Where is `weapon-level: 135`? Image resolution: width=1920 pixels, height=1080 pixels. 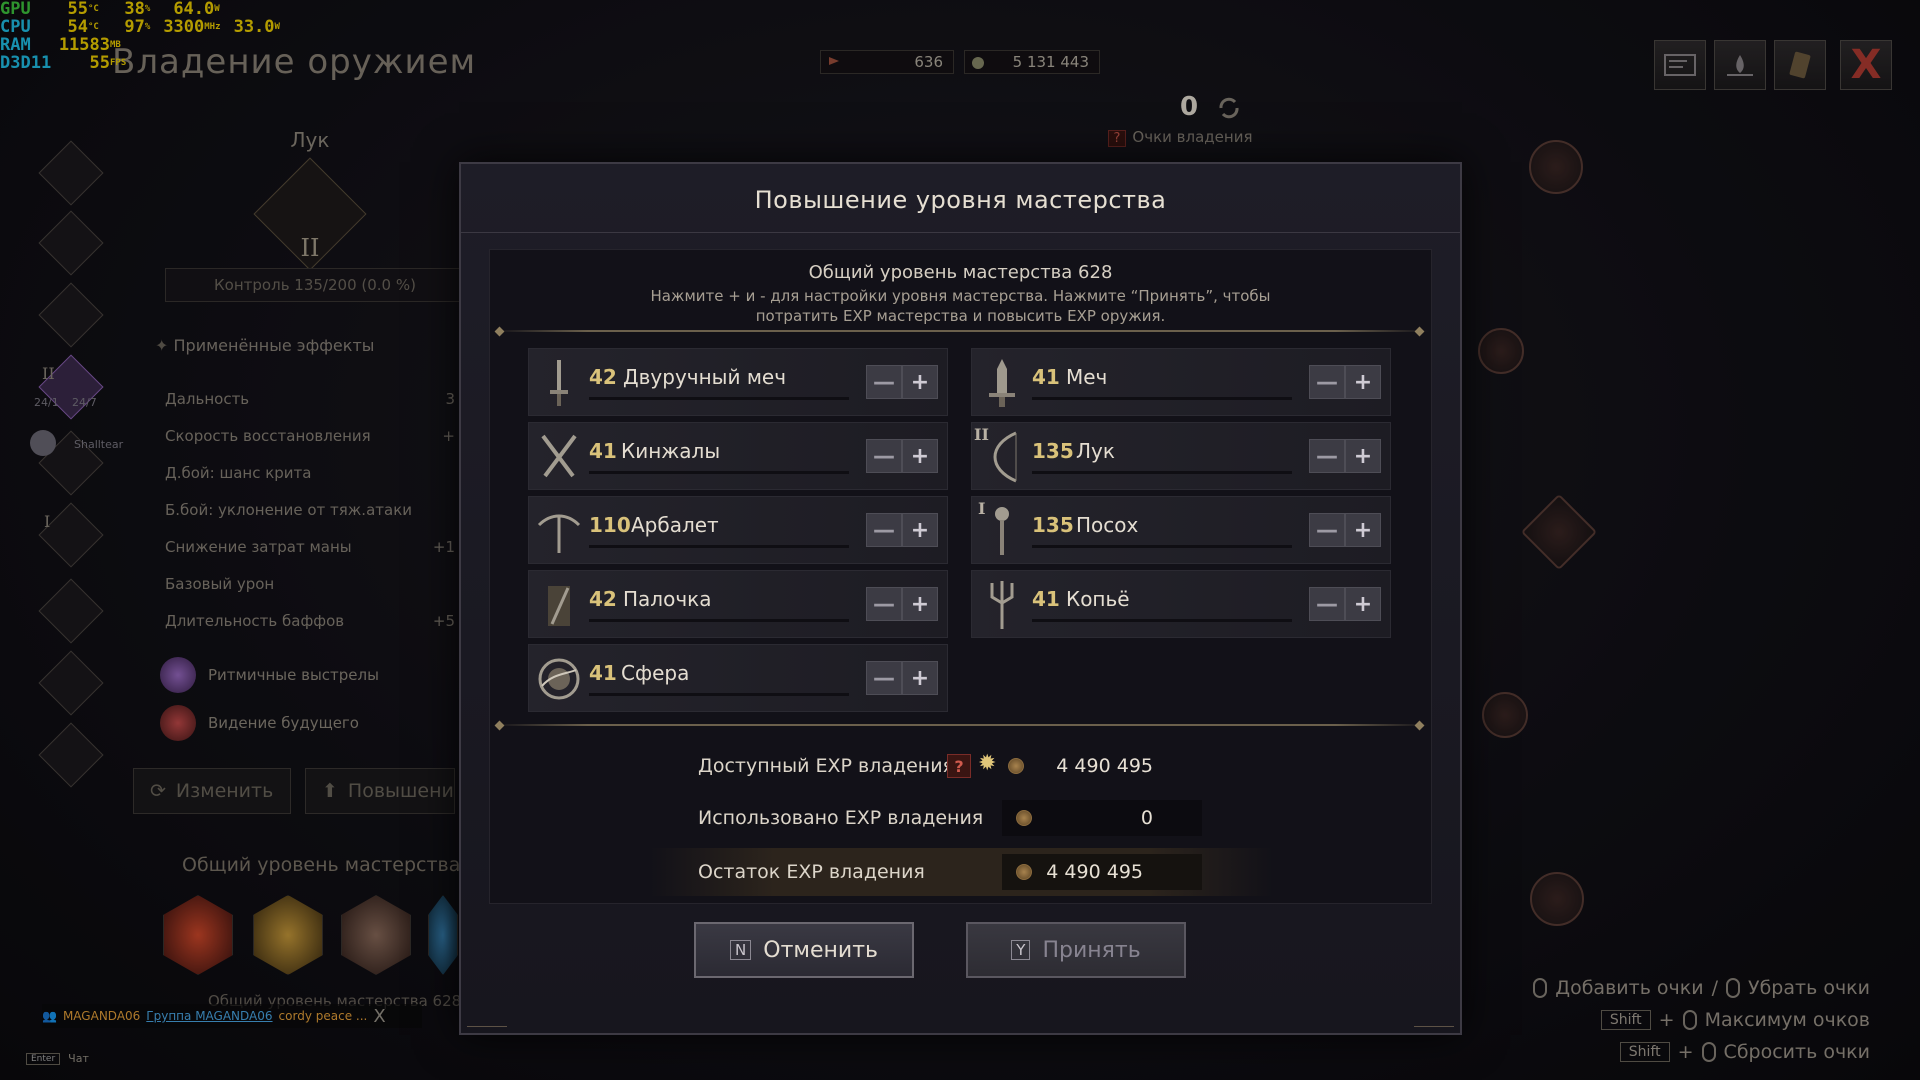 weapon-level: 135 is located at coordinates (1053, 525).